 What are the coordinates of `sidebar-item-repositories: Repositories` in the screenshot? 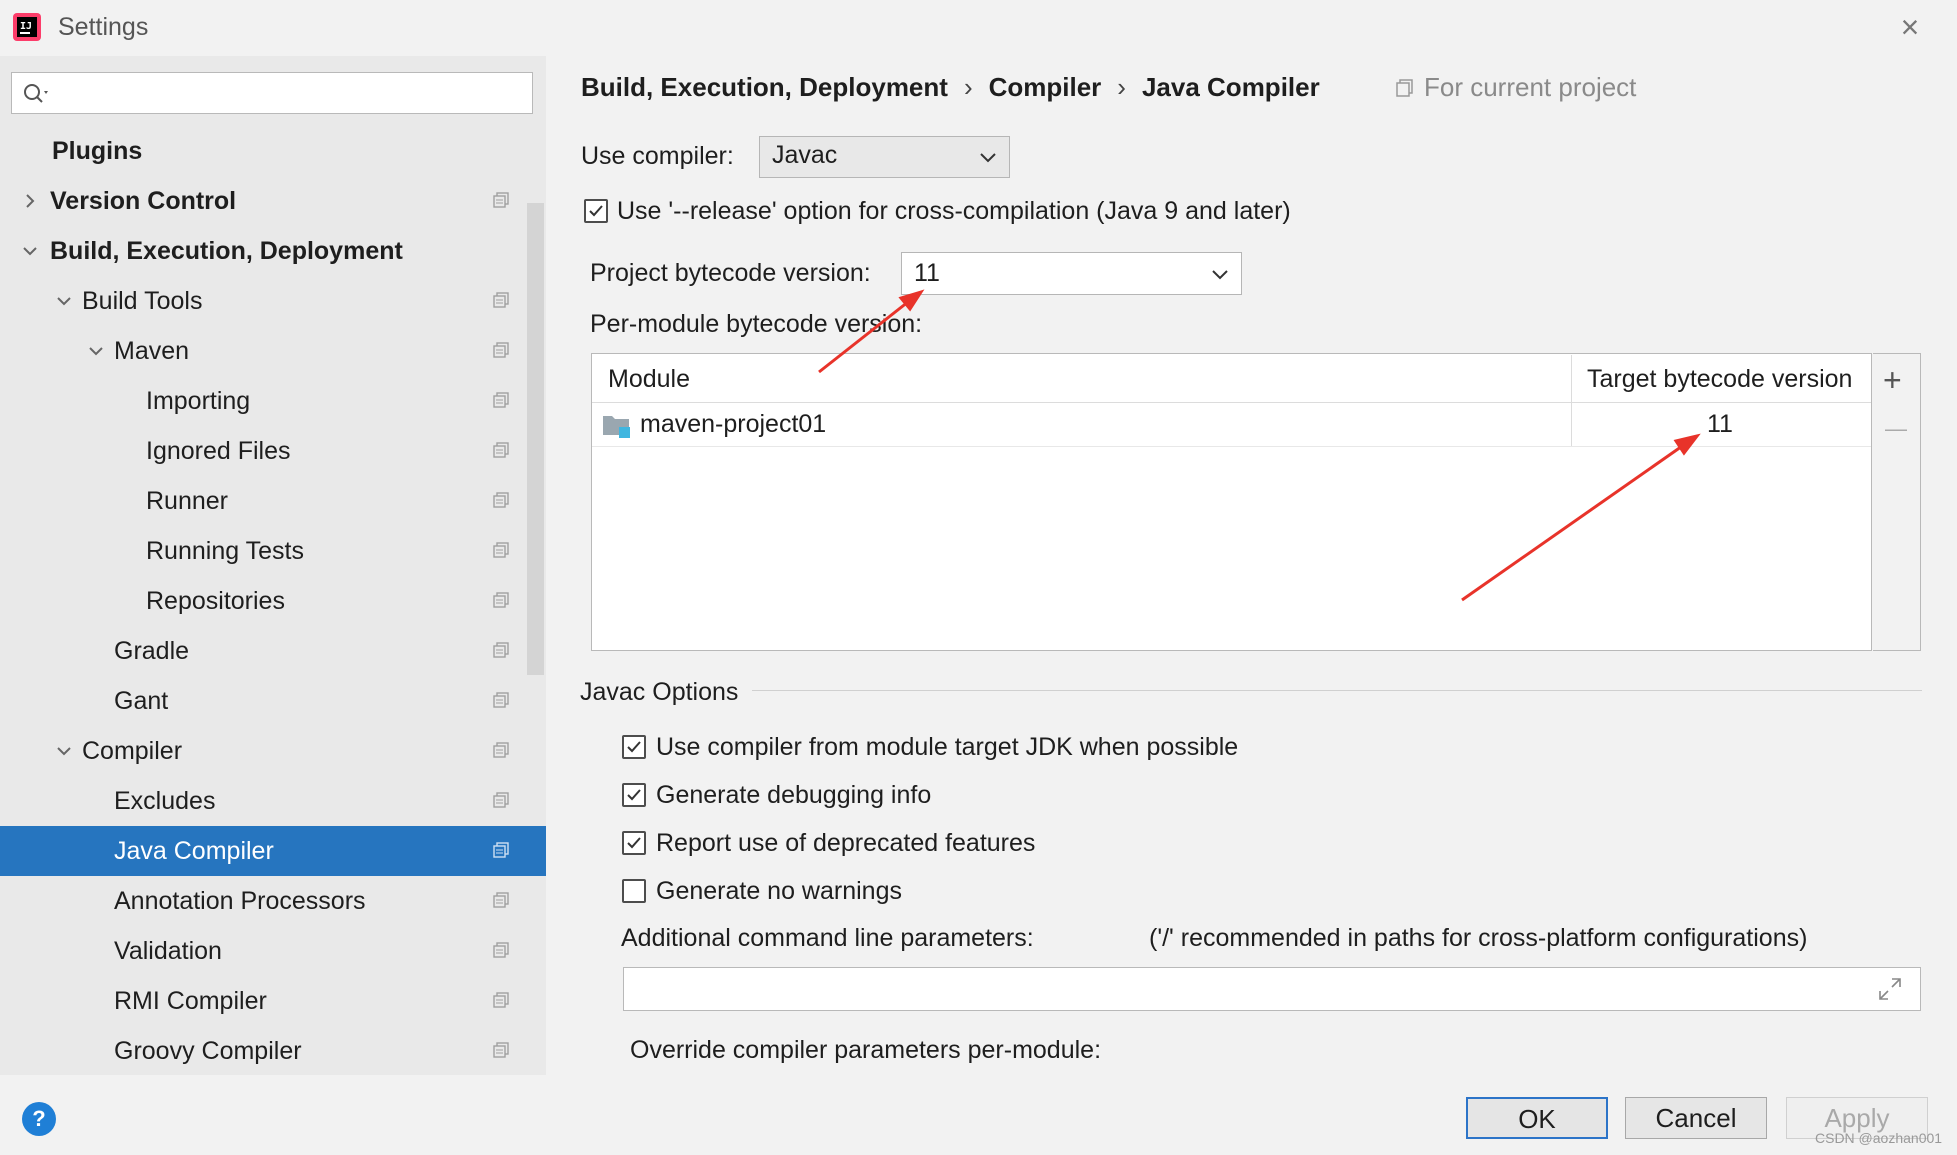 It's located at (273, 601).